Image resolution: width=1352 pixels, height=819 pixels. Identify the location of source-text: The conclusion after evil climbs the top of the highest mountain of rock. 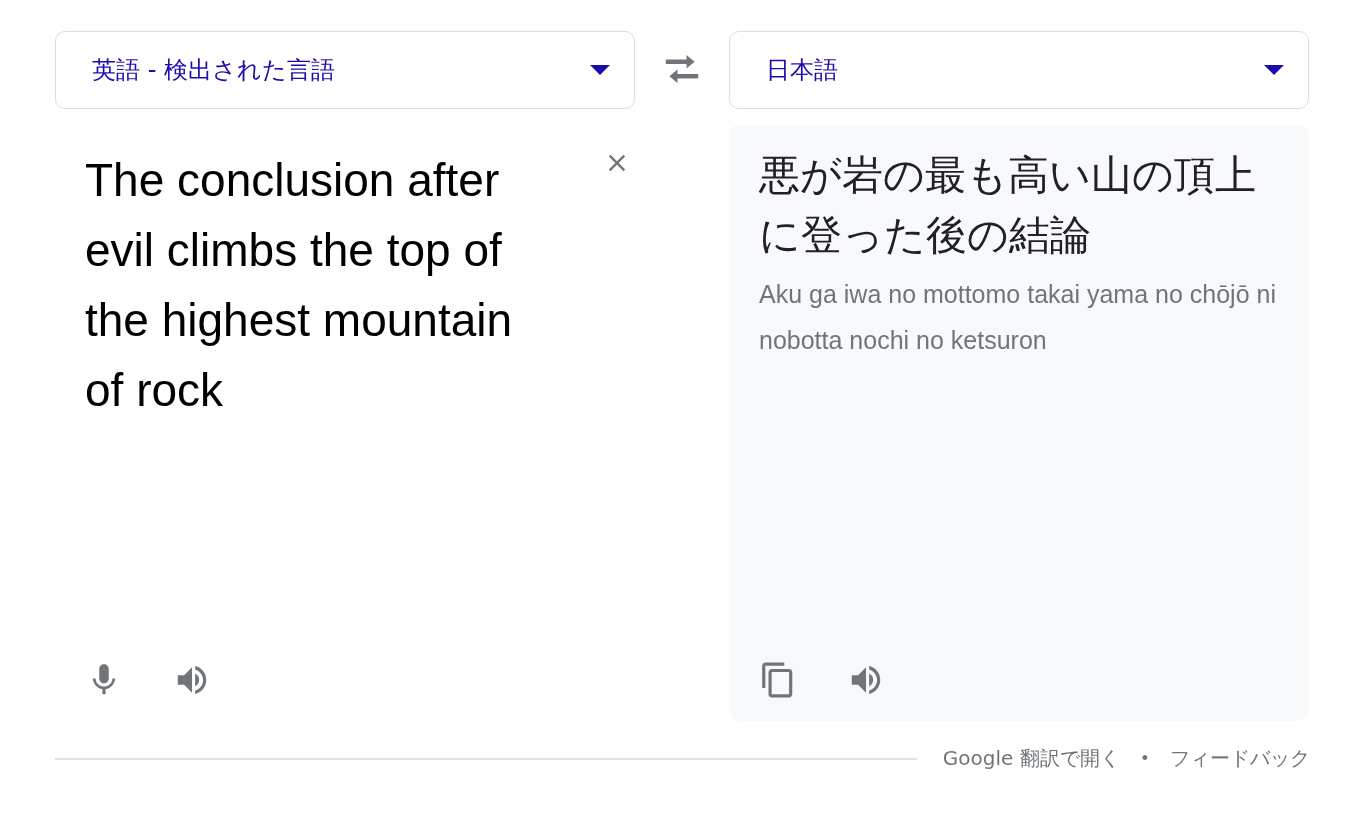
(305, 285).